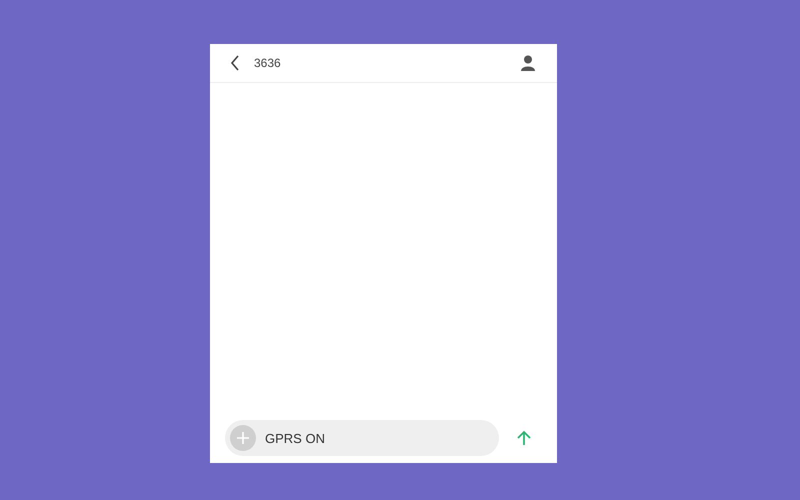 This screenshot has width=800, height=500. What do you see at coordinates (267, 63) in the screenshot?
I see `contact-name: 3636` at bounding box center [267, 63].